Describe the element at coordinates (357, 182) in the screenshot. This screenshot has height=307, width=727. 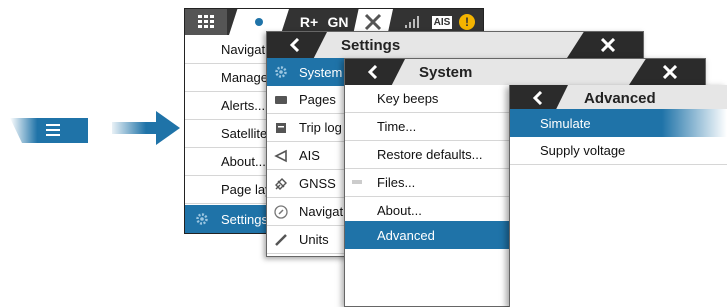
I see `files-icon` at that location.